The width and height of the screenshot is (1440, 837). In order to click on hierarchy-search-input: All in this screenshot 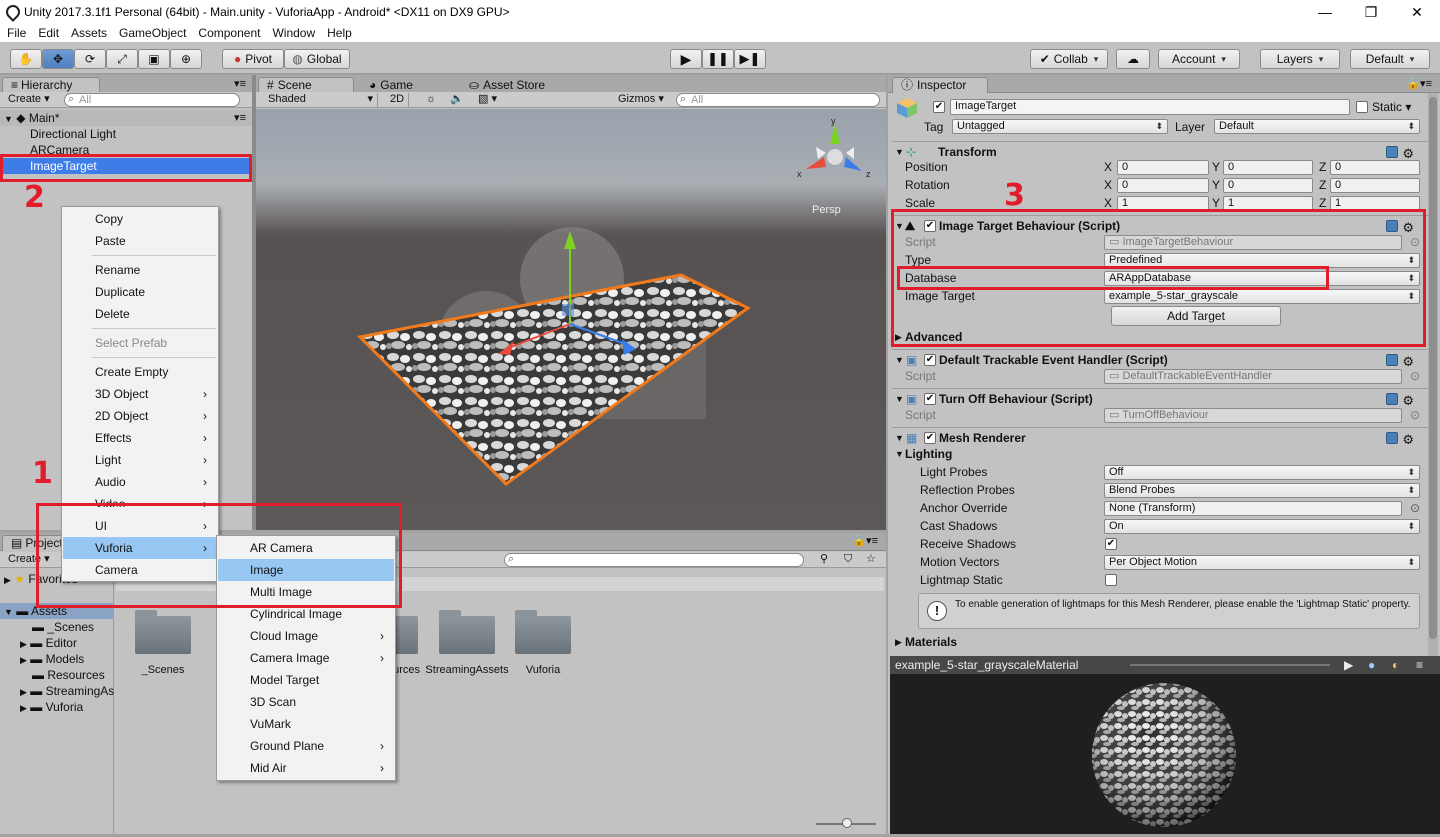, I will do `click(152, 100)`.